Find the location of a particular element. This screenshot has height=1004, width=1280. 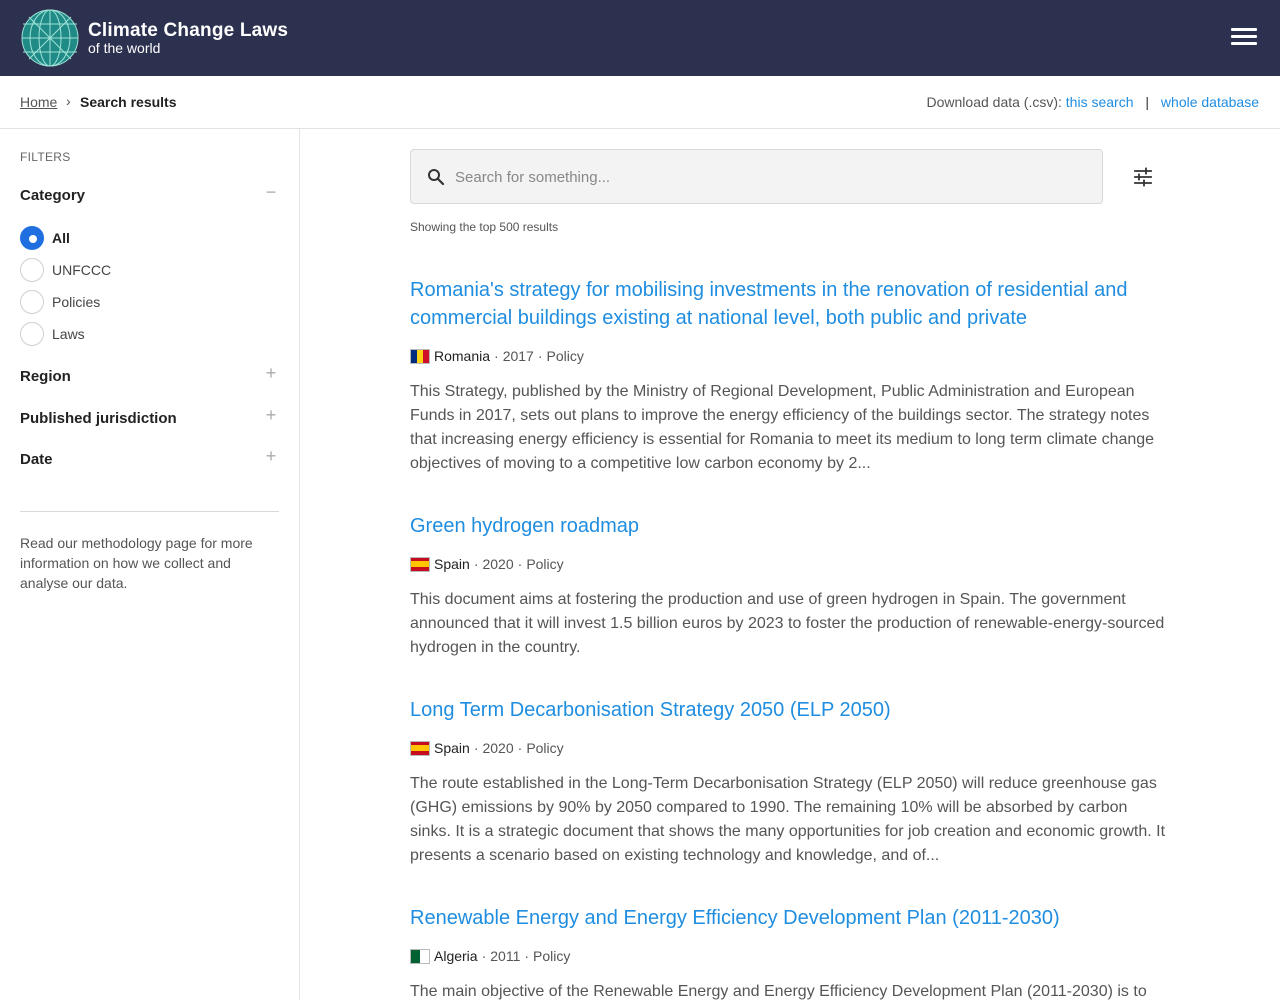

category-option-all: All is located at coordinates (45, 238).